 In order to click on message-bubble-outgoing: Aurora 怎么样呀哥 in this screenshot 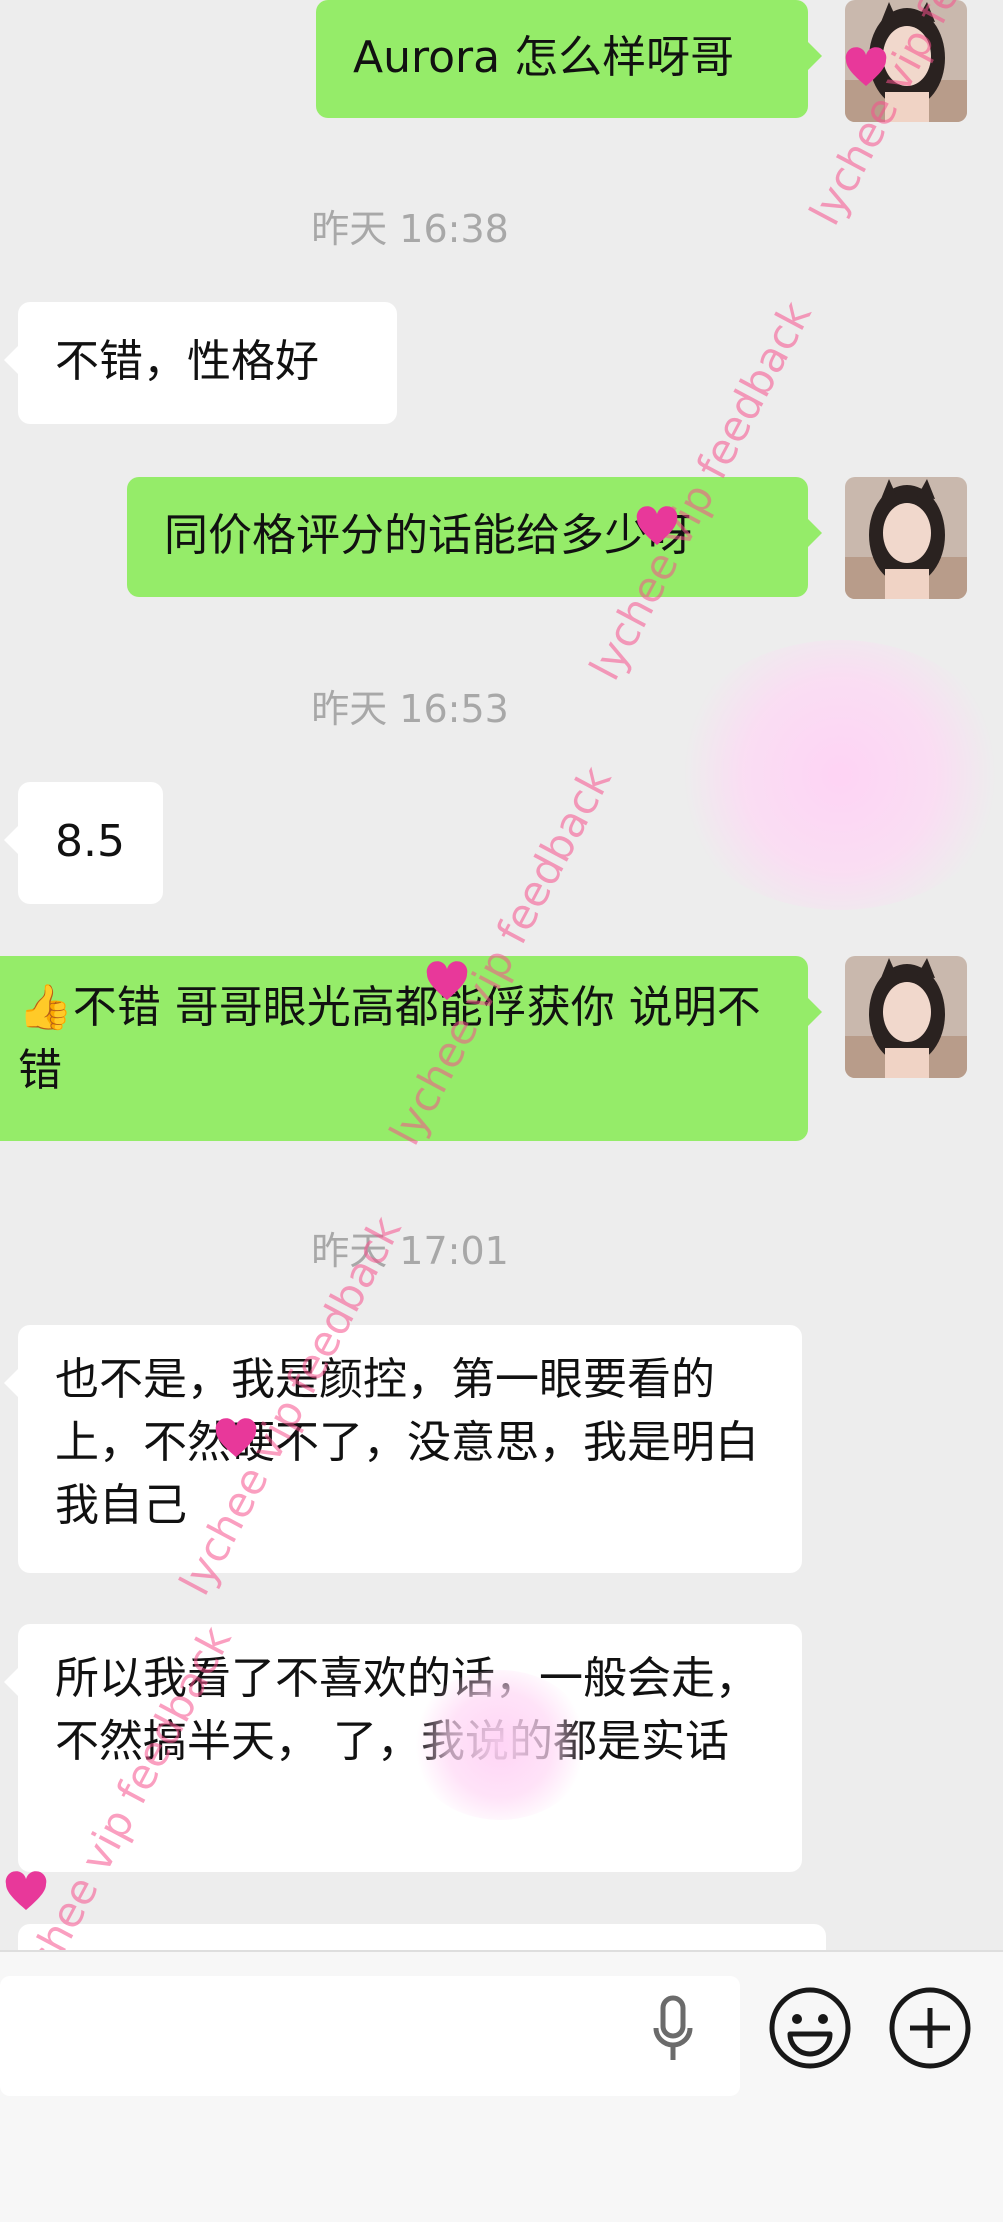, I will do `click(569, 59)`.